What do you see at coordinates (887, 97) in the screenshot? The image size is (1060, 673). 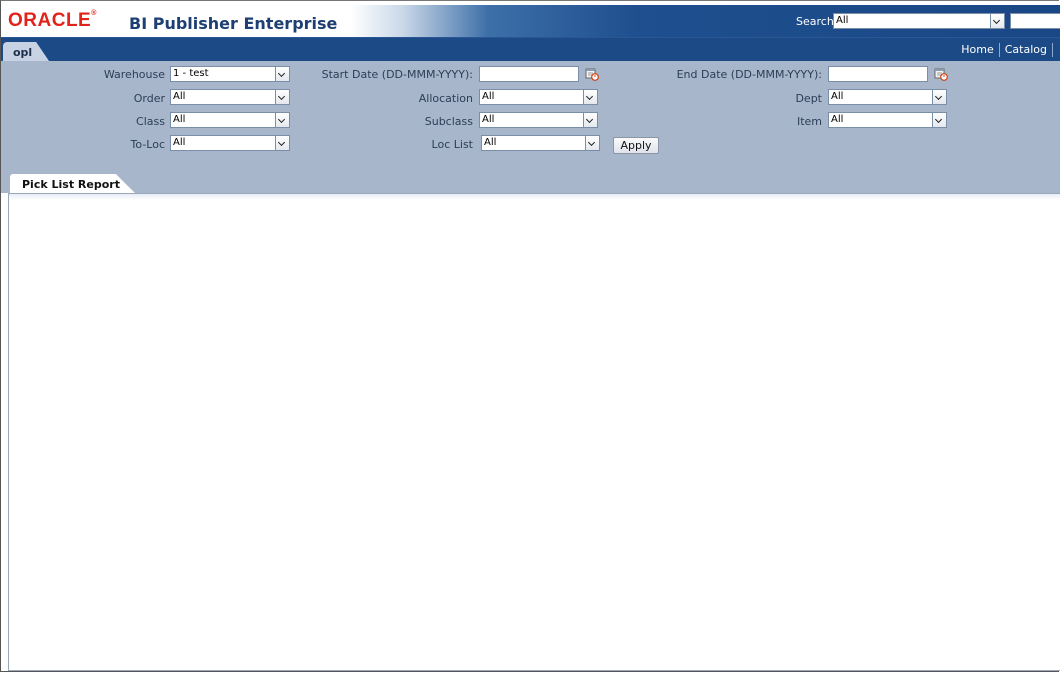 I see `dept-select: All` at bounding box center [887, 97].